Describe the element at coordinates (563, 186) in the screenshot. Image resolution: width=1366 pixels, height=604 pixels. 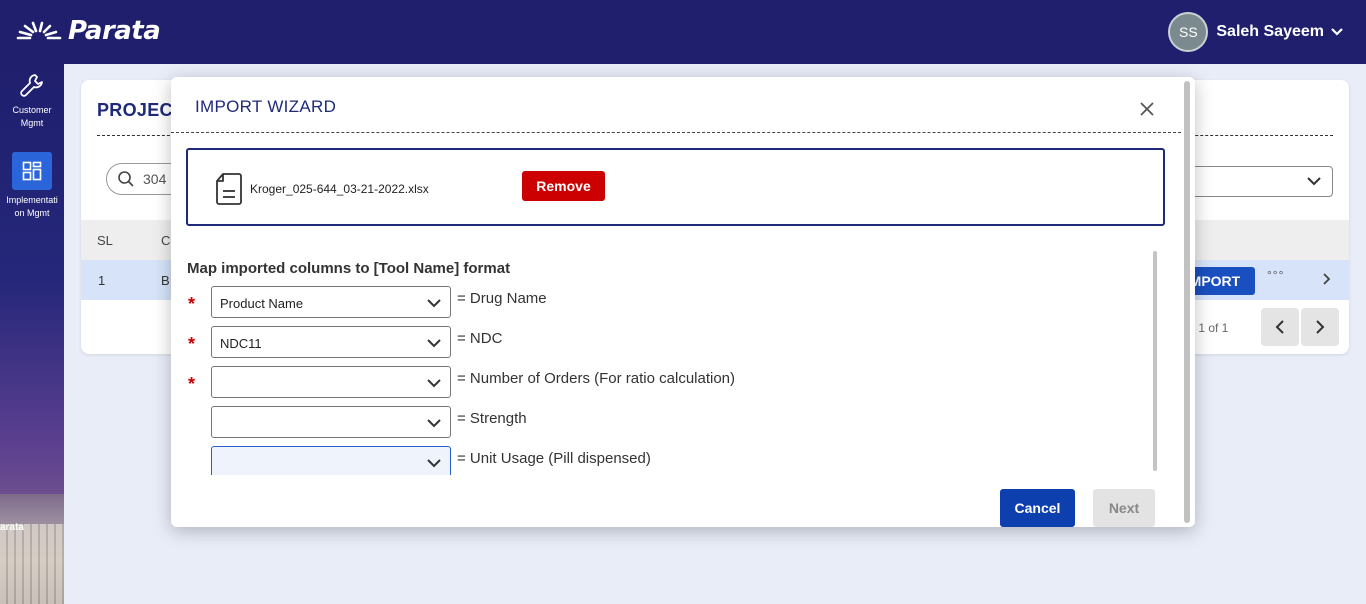
I see `remove-button: Remove` at that location.